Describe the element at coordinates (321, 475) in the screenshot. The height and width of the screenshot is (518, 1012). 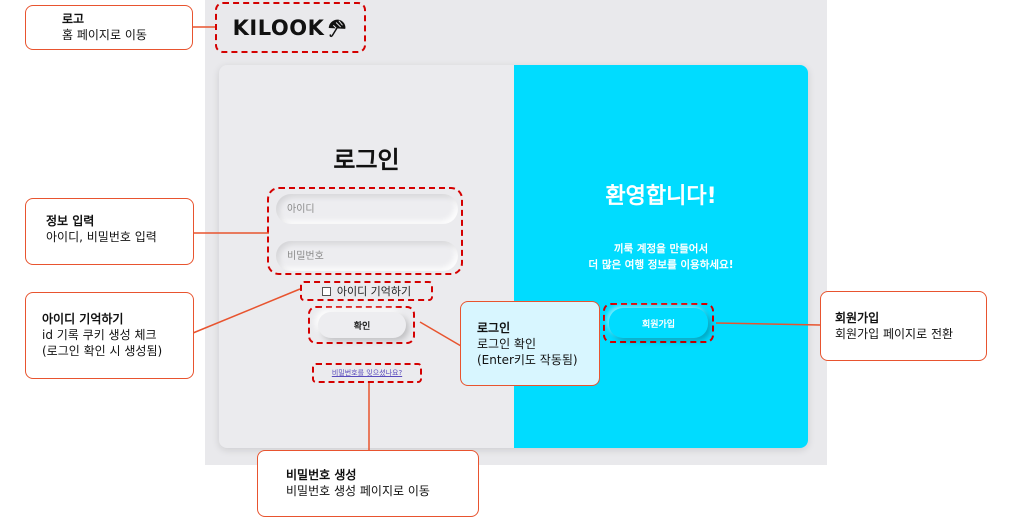
I see `annotation-title: 비밀번호 생성` at that location.